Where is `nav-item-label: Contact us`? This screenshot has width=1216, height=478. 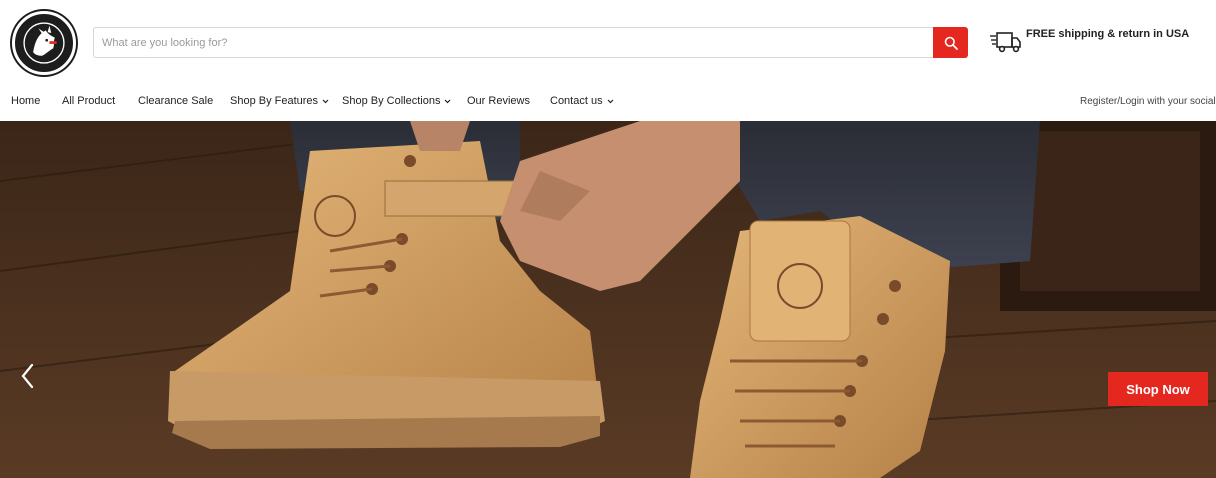
nav-item-label: Contact us is located at coordinates (576, 101).